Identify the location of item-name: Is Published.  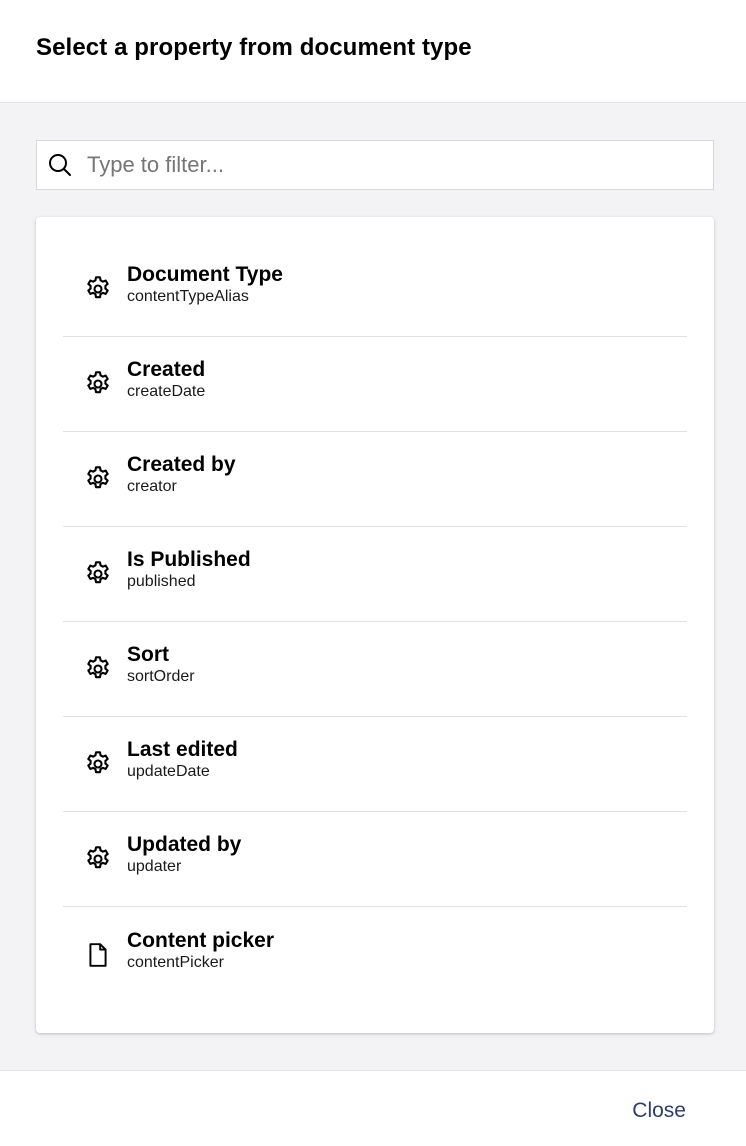
(189, 559).